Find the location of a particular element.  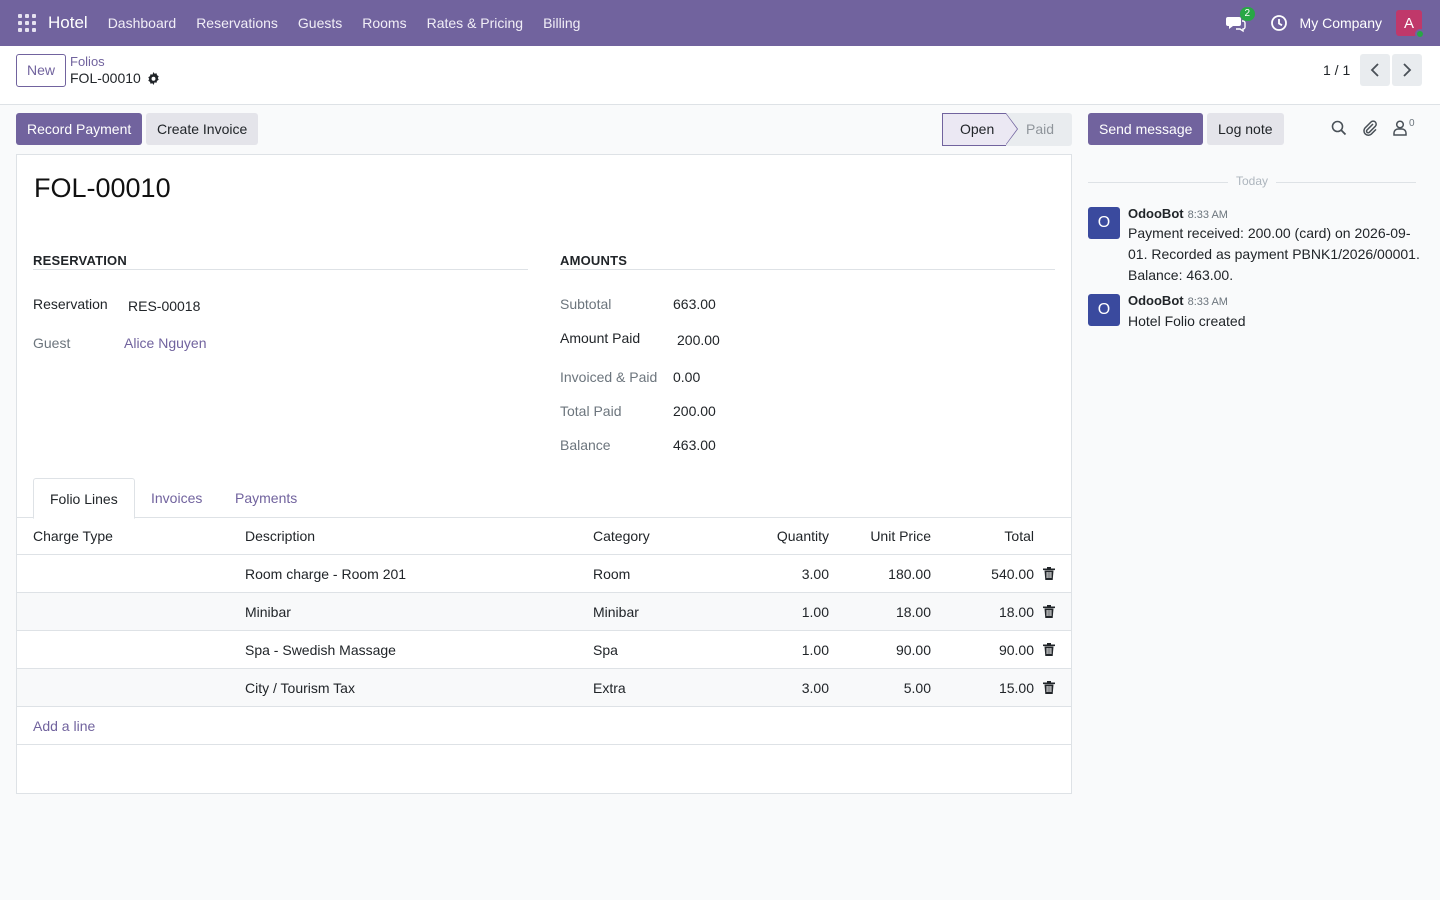

amounts-group-title: AMOUNTS is located at coordinates (594, 260).